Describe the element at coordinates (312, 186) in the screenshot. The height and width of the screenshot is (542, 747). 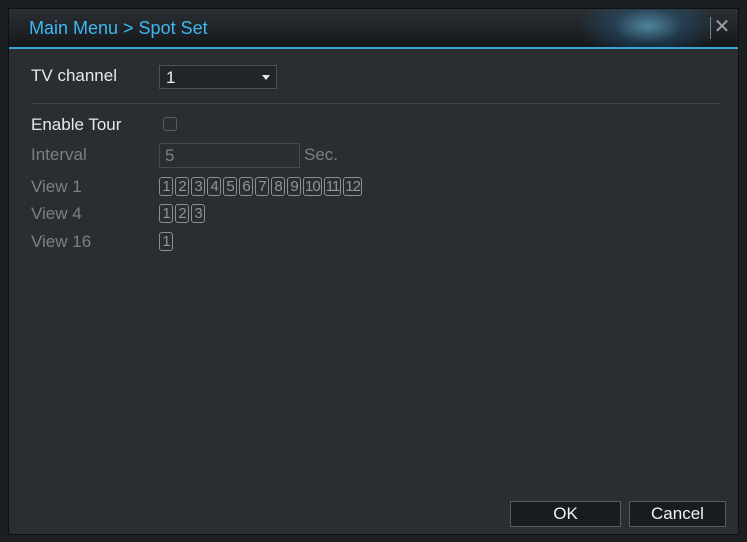
I see `view1-channel-toggle: 10` at that location.